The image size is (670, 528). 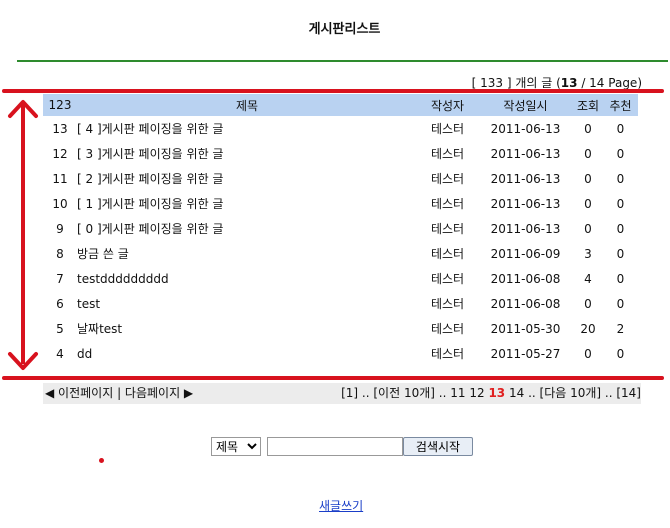 I want to click on current-page-13: 13, so click(x=497, y=393).